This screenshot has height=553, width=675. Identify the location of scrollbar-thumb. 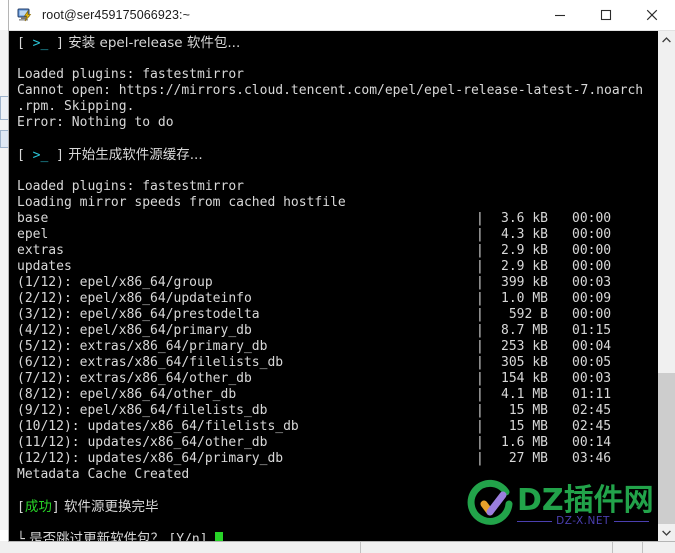
(666, 448).